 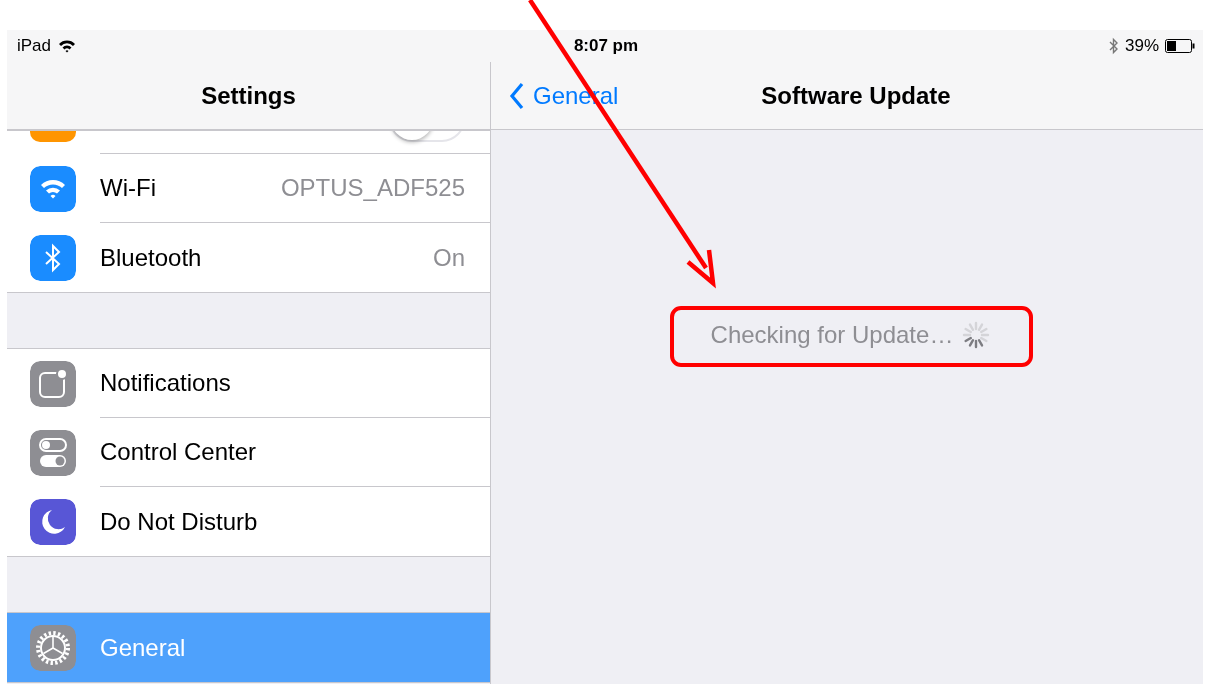 I want to click on device-name: iPad, so click(x=34, y=46).